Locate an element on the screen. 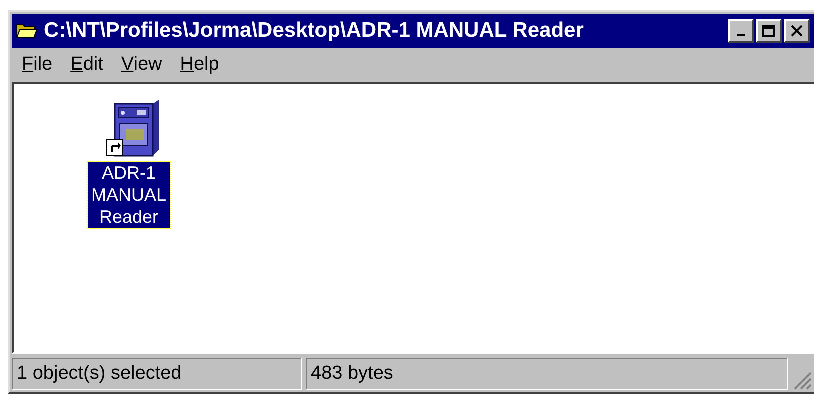 The image size is (814, 400). close-button is located at coordinates (797, 31).